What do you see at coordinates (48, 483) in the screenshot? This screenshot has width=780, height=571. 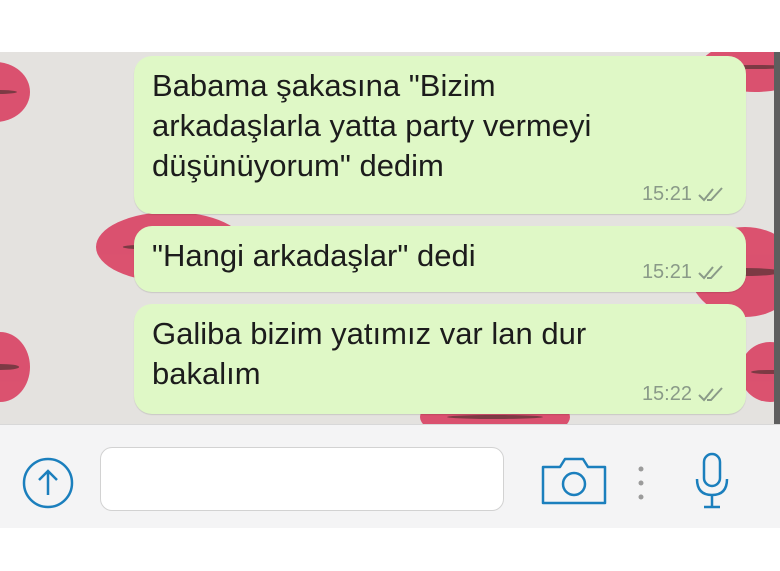 I see `arrow-up-circle-icon` at bounding box center [48, 483].